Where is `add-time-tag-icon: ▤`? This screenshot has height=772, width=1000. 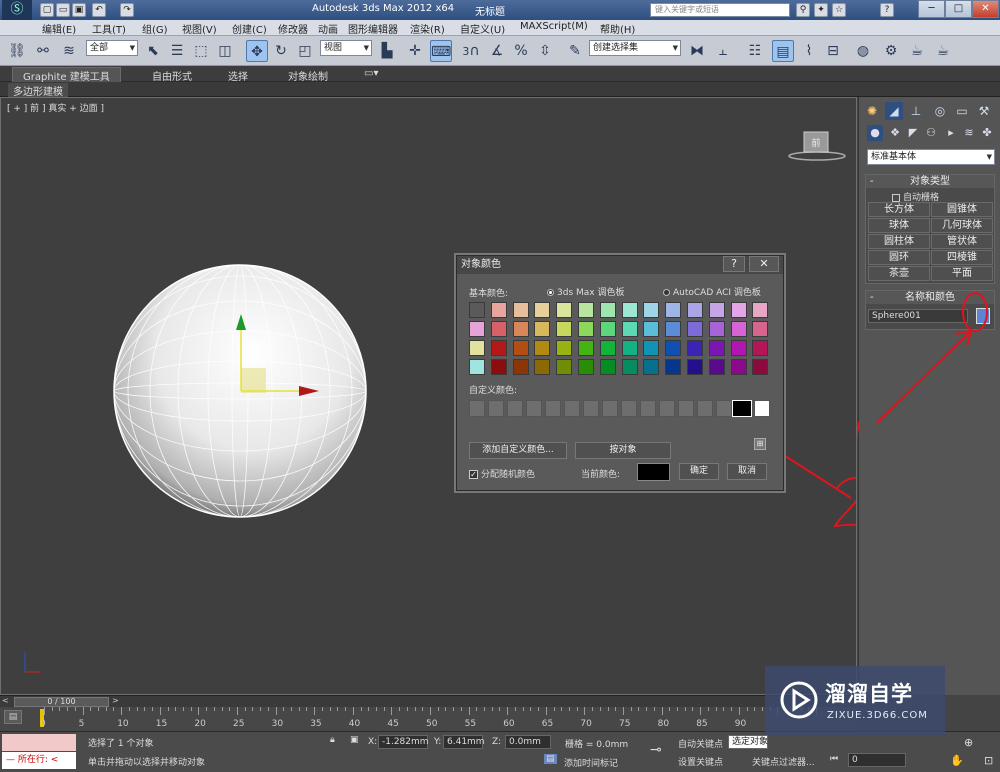 add-time-tag-icon: ▤ is located at coordinates (550, 759).